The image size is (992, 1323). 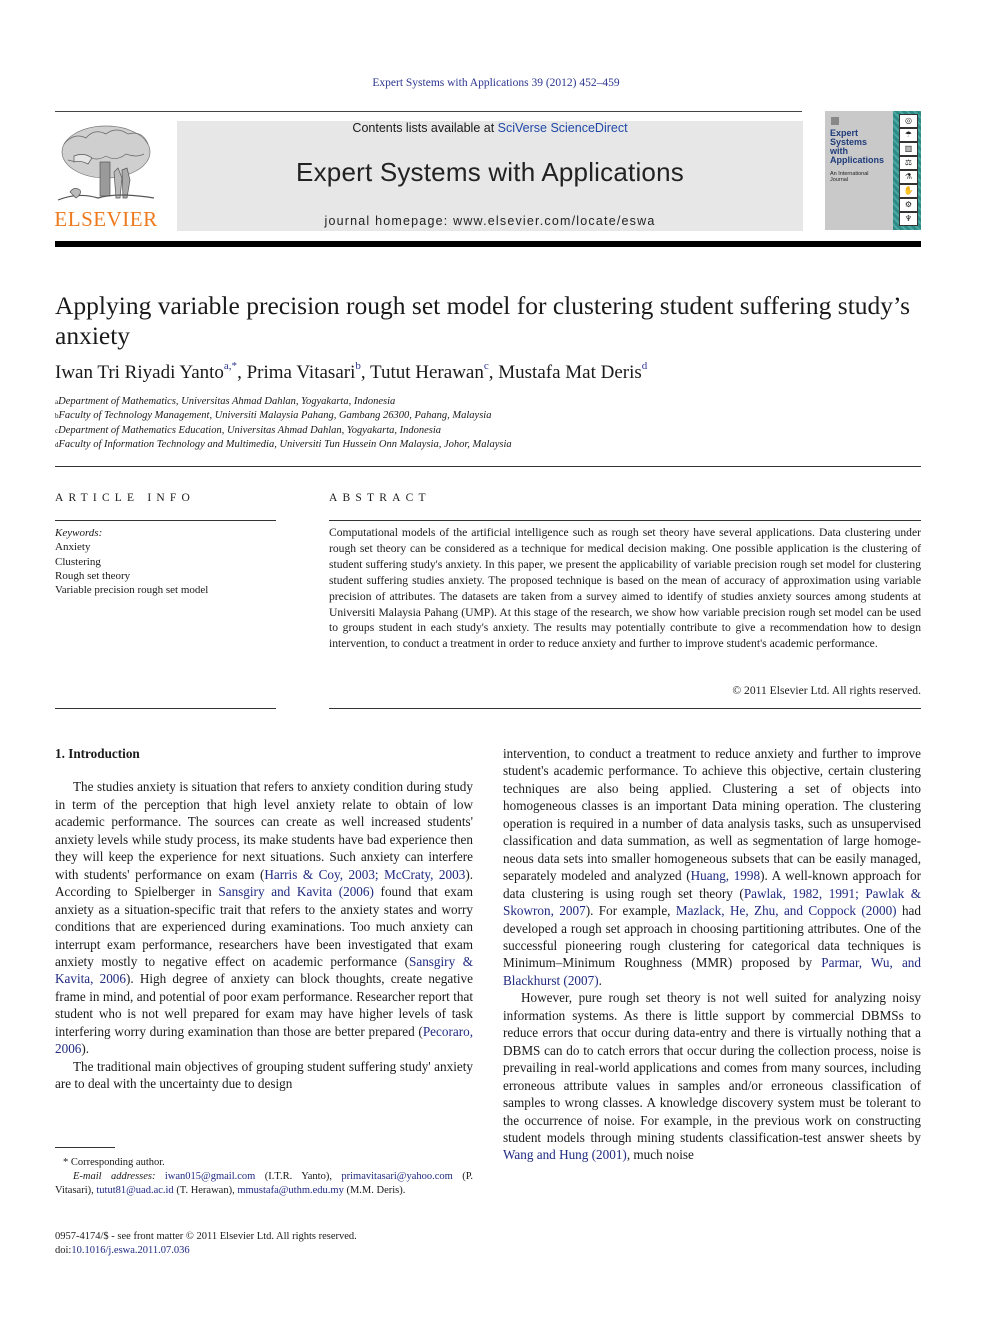 I want to click on email-link: tutut81@uad.ac.id, so click(x=134, y=1190).